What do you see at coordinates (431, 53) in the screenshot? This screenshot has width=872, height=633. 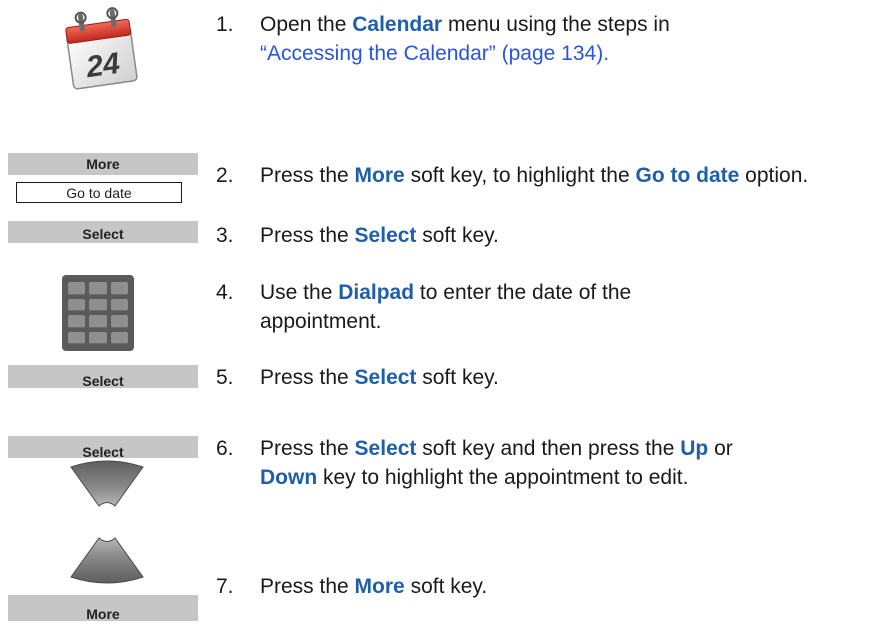 I see `accessing-calendar-link: “Accessing the Calendar” (page 134)` at bounding box center [431, 53].